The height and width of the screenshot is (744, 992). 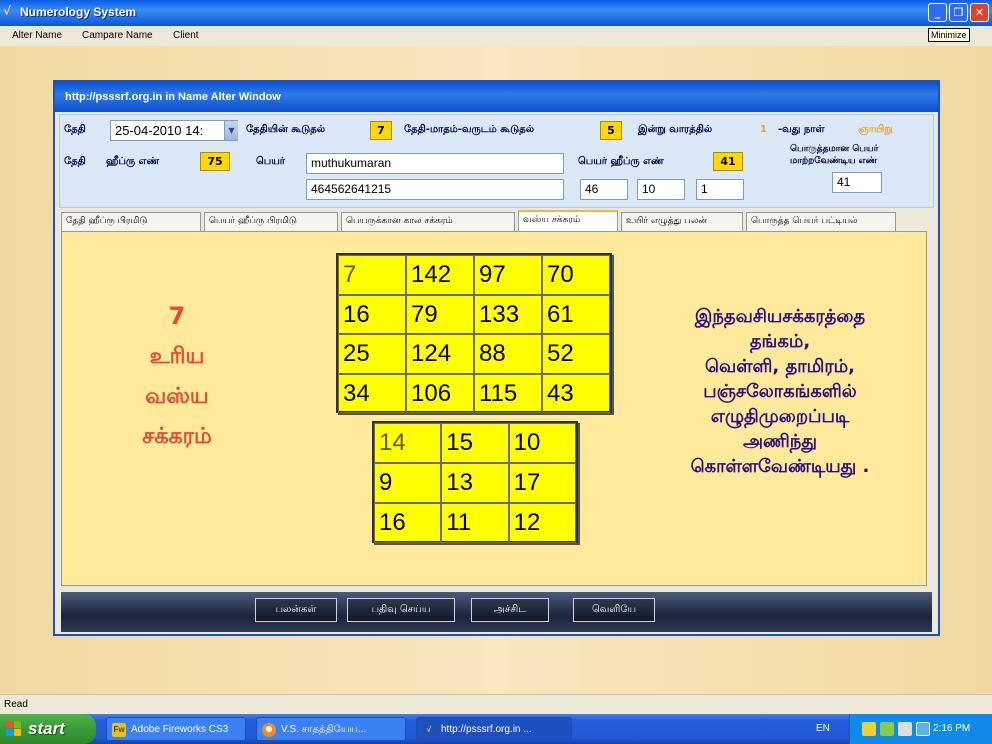 I want to click on button-bar: பலன்கள் பதிவு செய்ய அச்சிட வெளியே, so click(x=496, y=612).